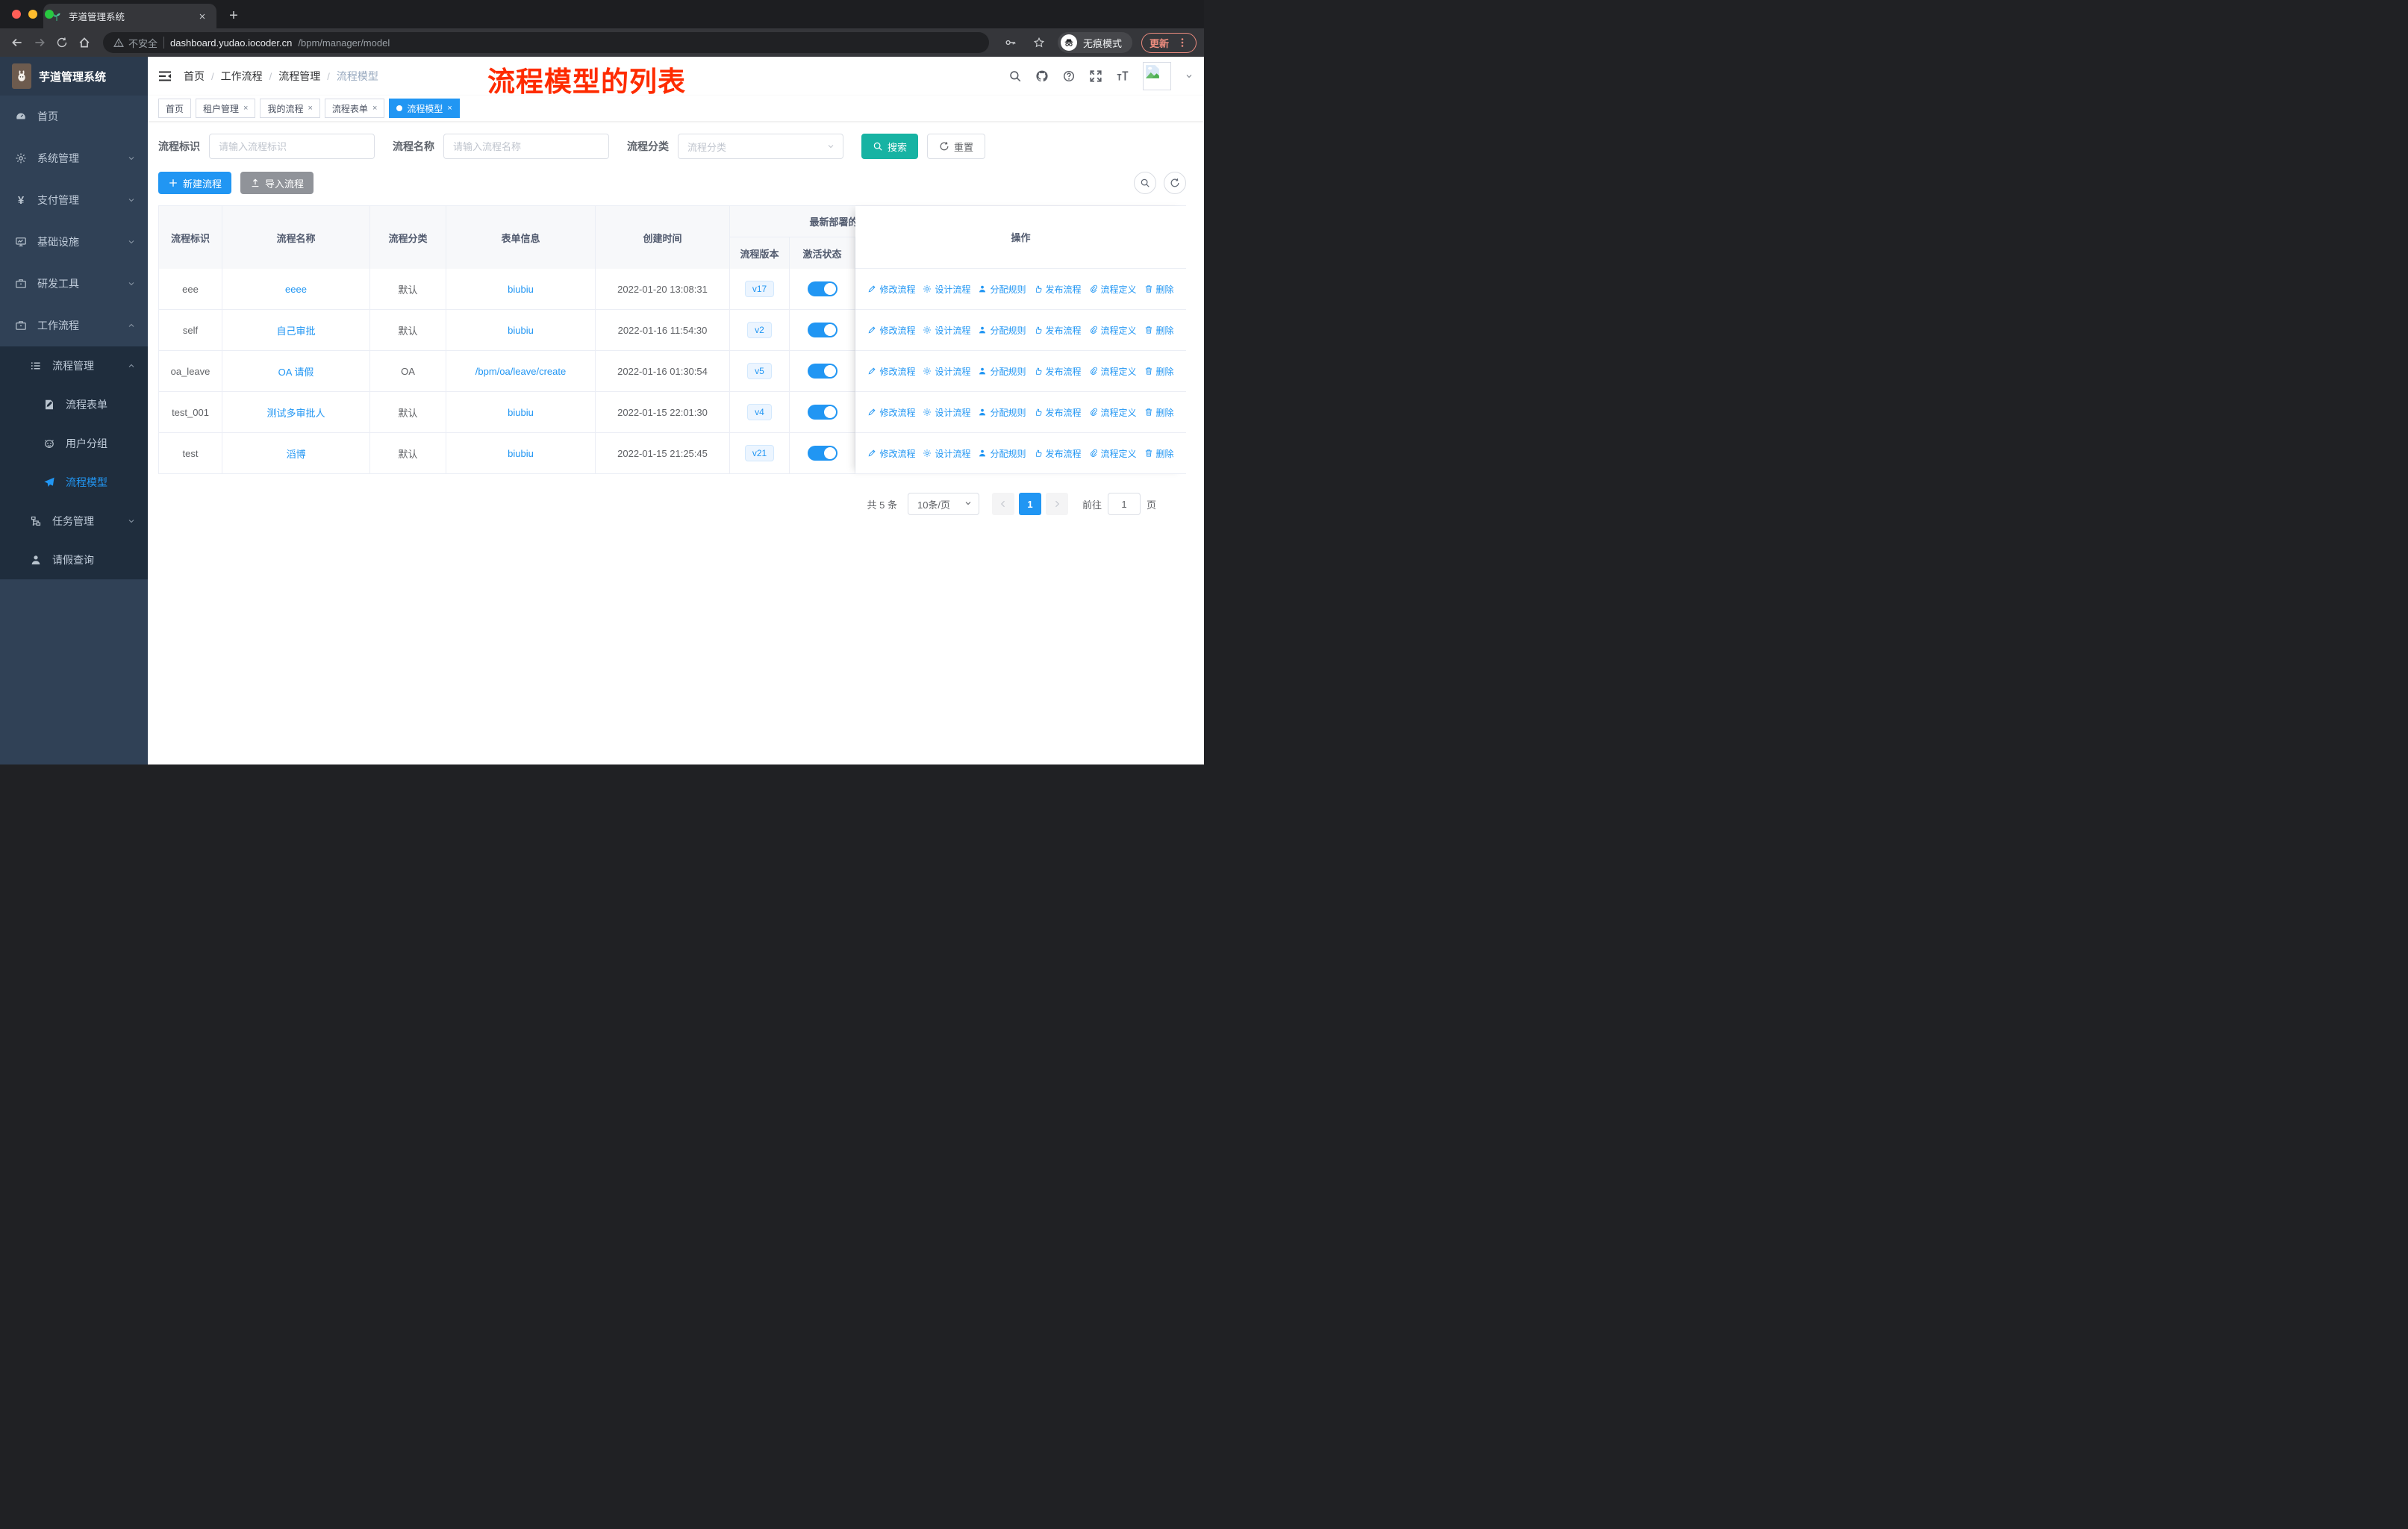 The height and width of the screenshot is (1529, 2408). Describe the element at coordinates (1157, 76) in the screenshot. I see `avatar` at that location.